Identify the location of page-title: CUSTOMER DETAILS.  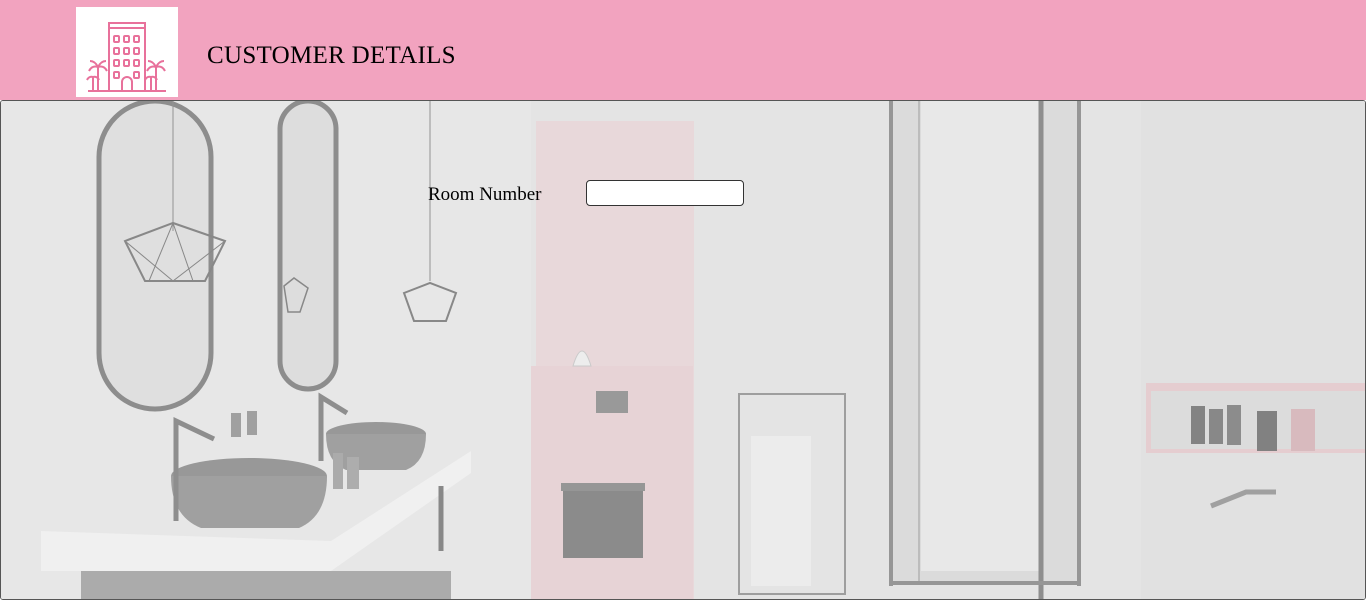
(331, 55).